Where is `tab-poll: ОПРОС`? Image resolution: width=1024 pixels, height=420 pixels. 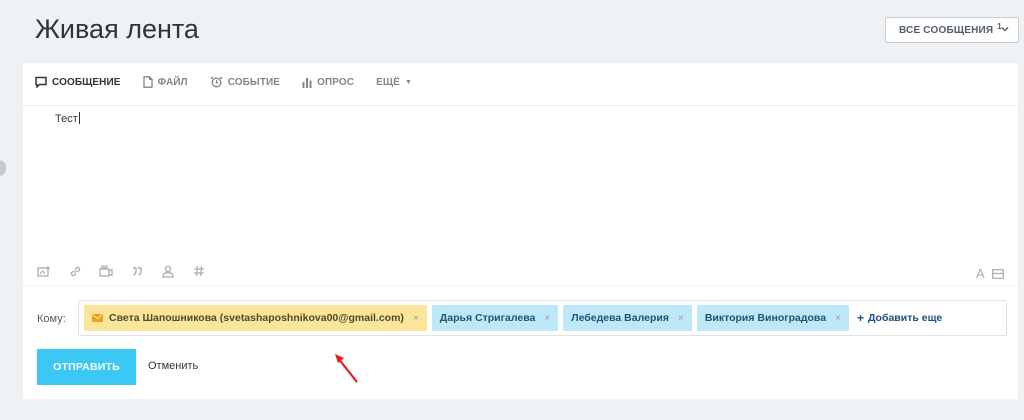 tab-poll: ОПРОС is located at coordinates (328, 82).